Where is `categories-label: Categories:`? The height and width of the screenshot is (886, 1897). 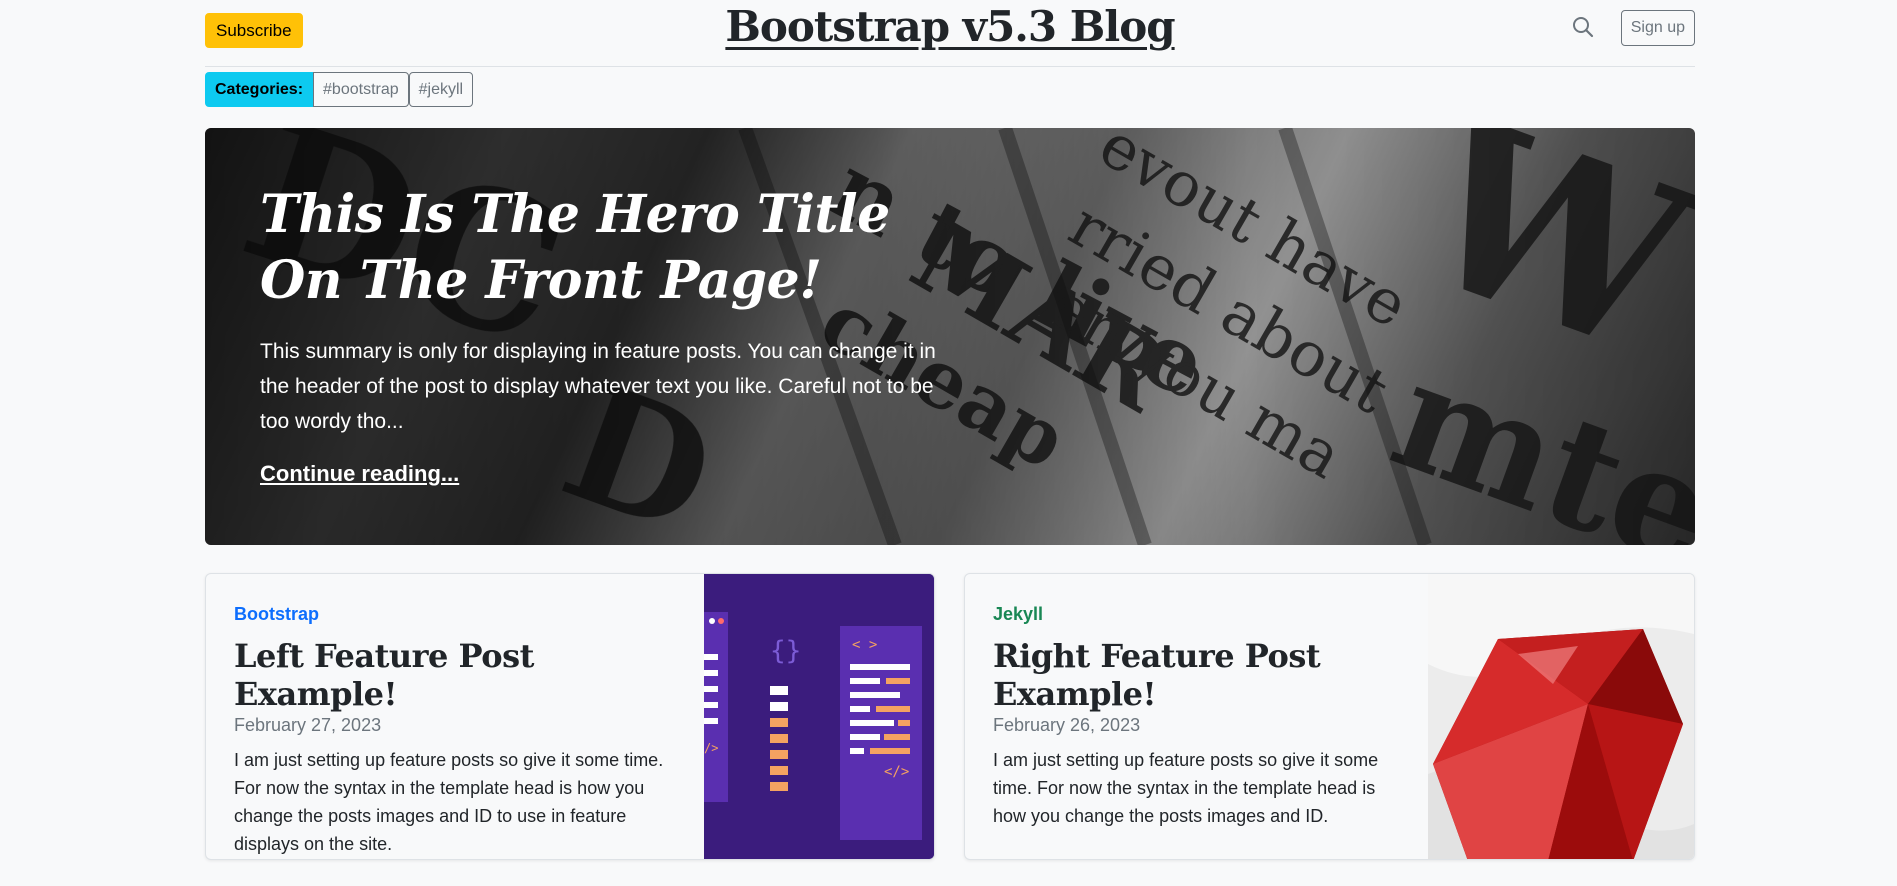 categories-label: Categories: is located at coordinates (259, 89).